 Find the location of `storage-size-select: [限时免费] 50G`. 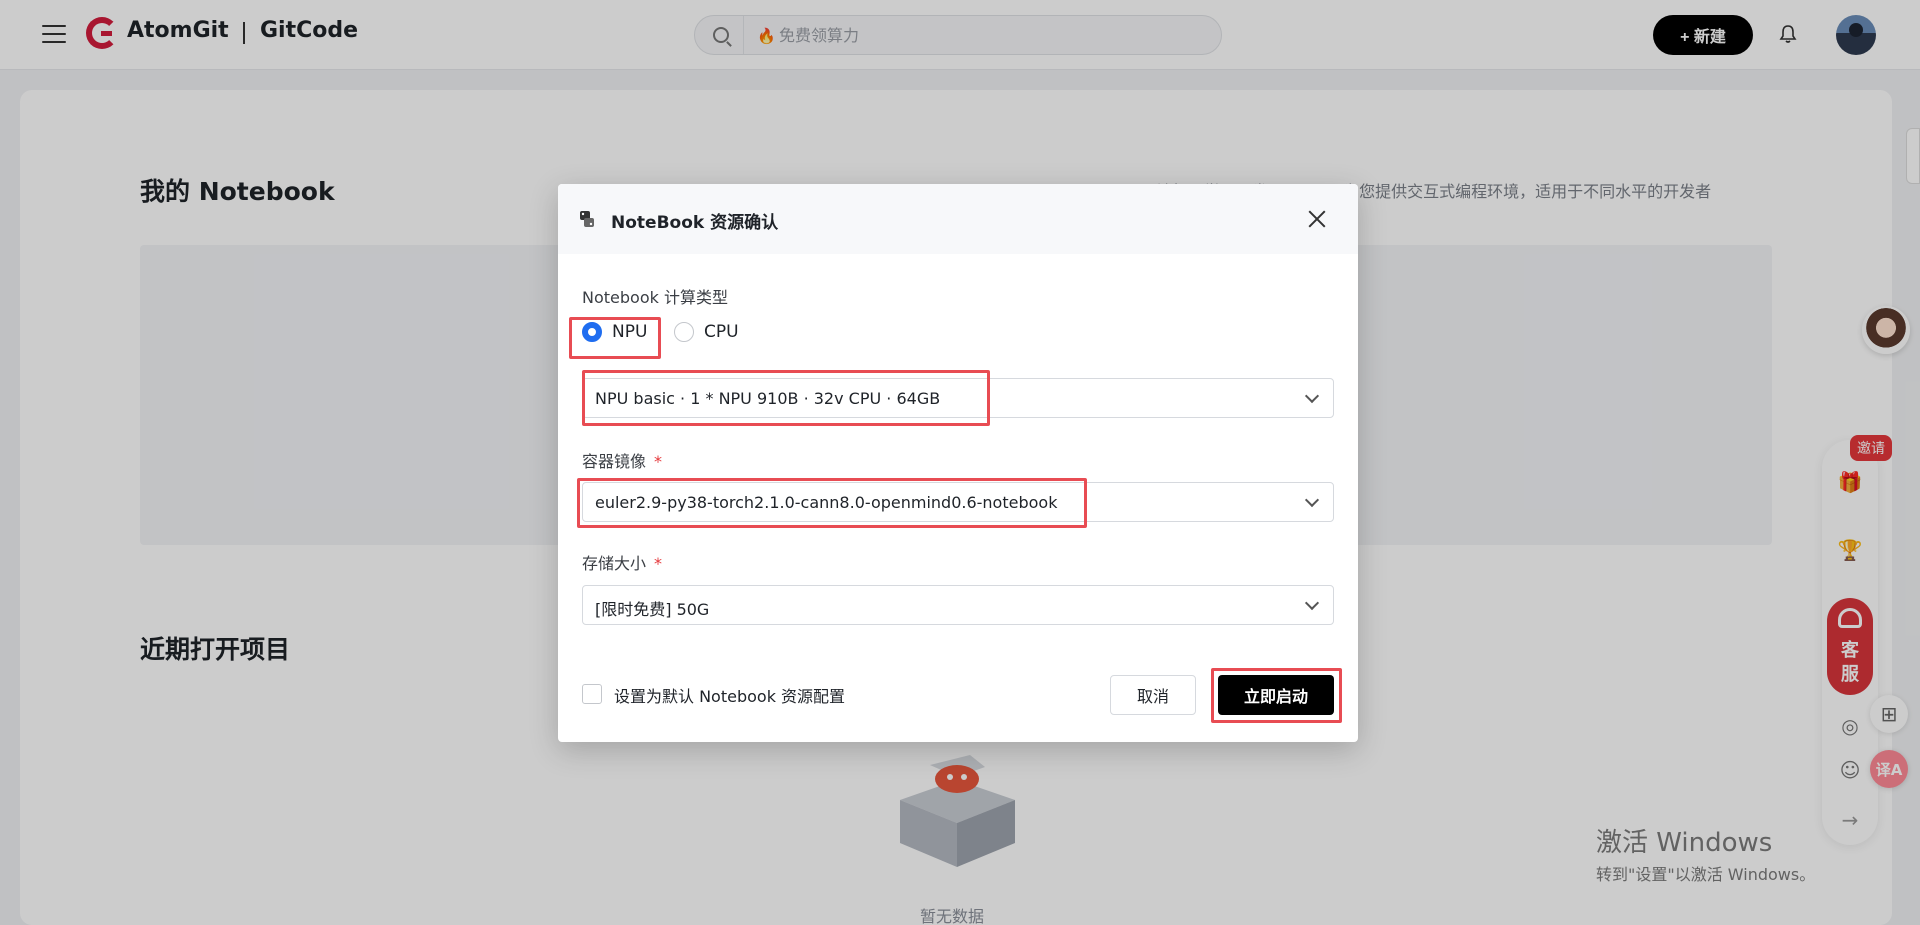

storage-size-select: [限时免费] 50G is located at coordinates (958, 605).